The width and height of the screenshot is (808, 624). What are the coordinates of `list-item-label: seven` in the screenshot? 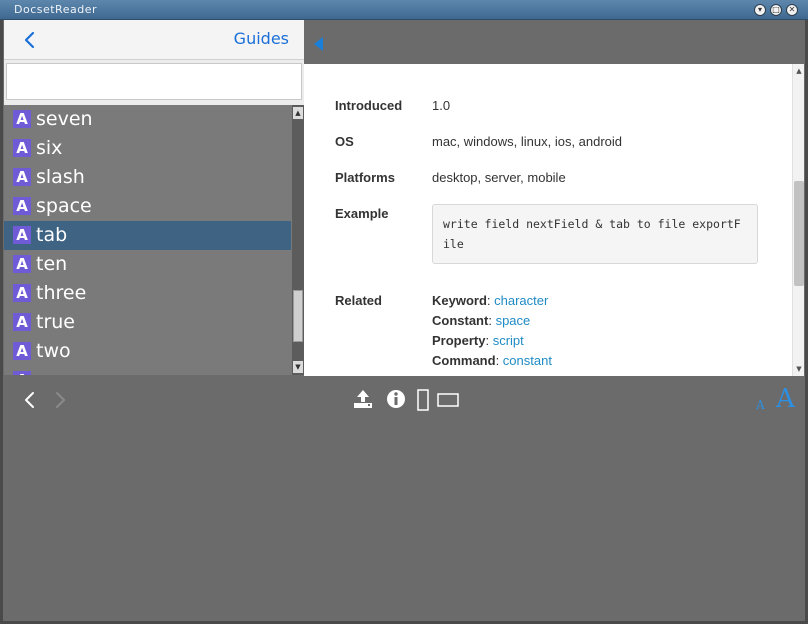 It's located at (64, 119).